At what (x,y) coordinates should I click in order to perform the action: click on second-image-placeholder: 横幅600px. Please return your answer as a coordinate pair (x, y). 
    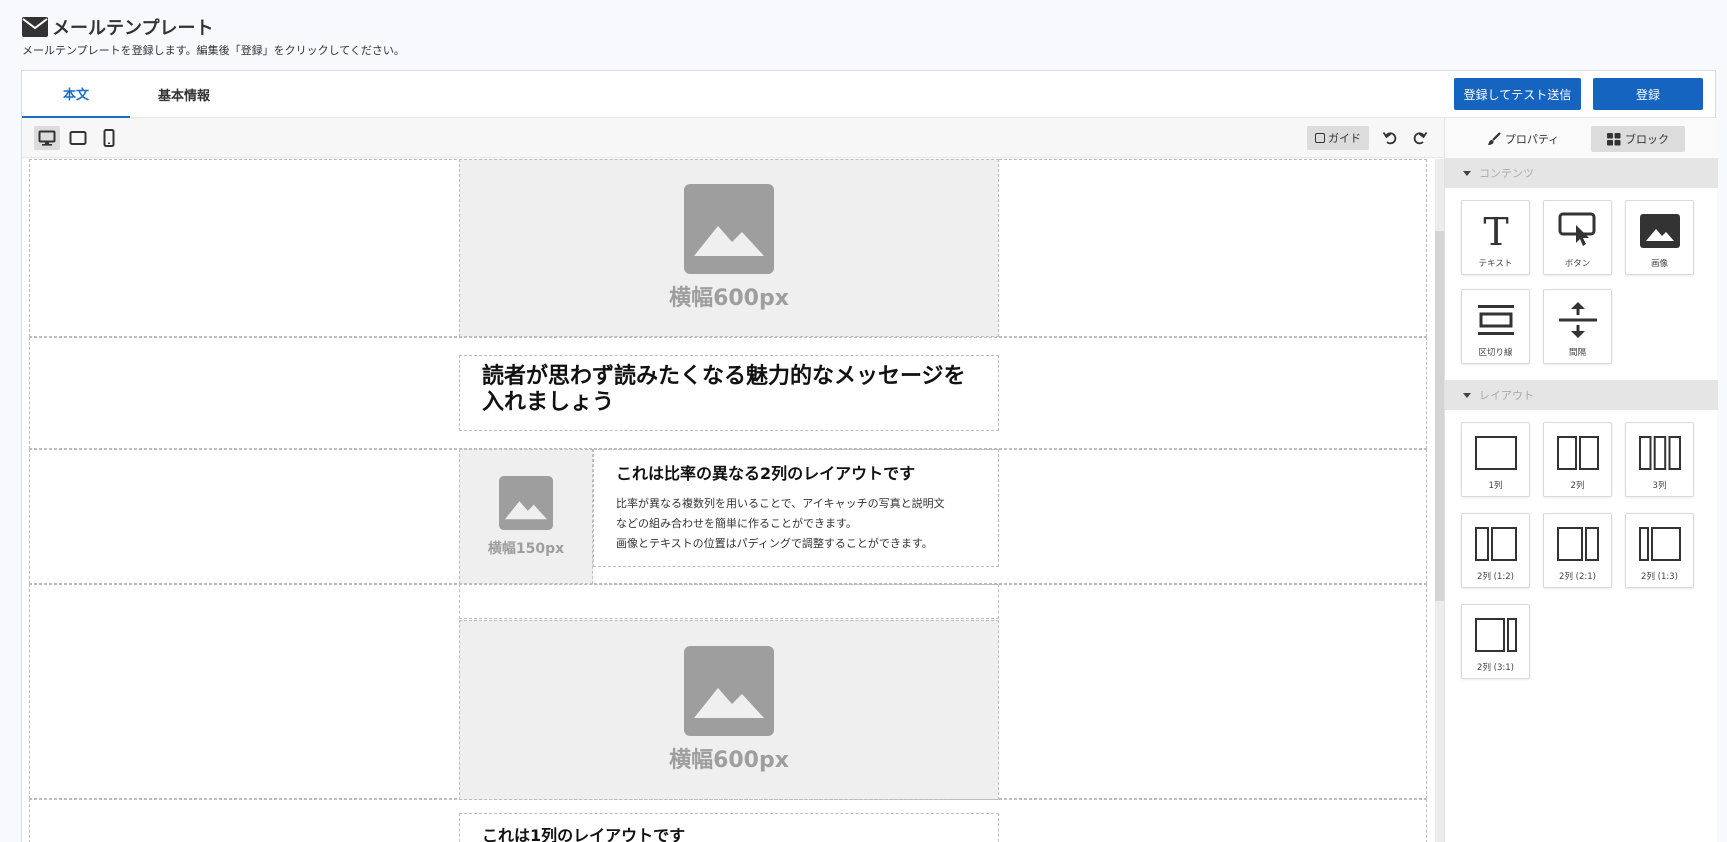
    Looking at the image, I should click on (729, 710).